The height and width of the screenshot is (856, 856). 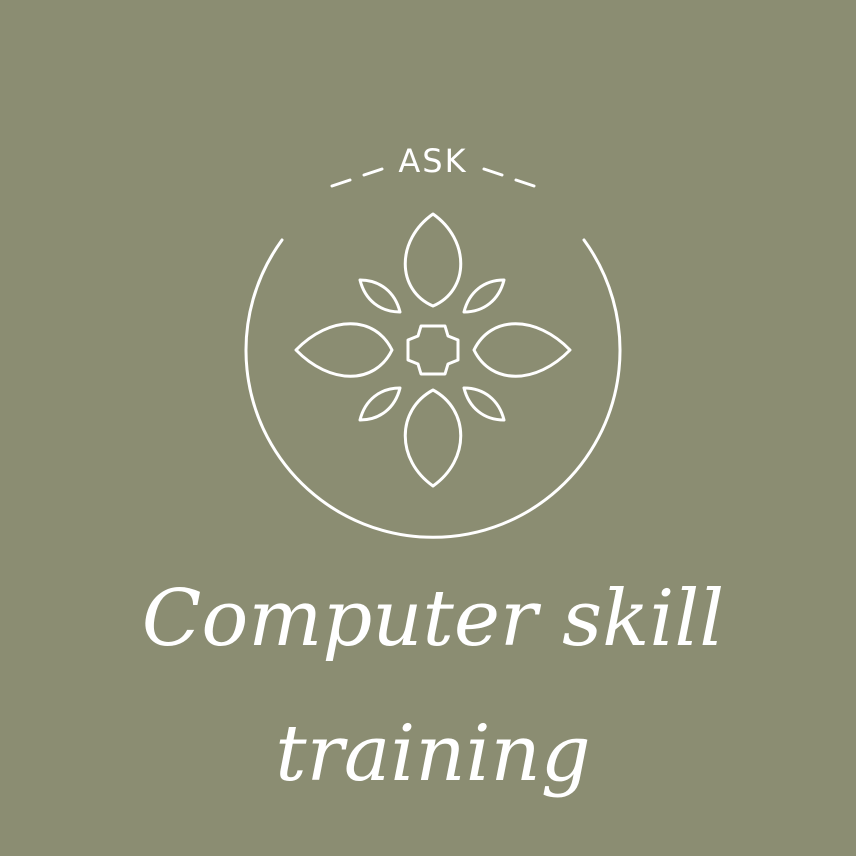 I want to click on brand-name: ASK, so click(x=432, y=161).